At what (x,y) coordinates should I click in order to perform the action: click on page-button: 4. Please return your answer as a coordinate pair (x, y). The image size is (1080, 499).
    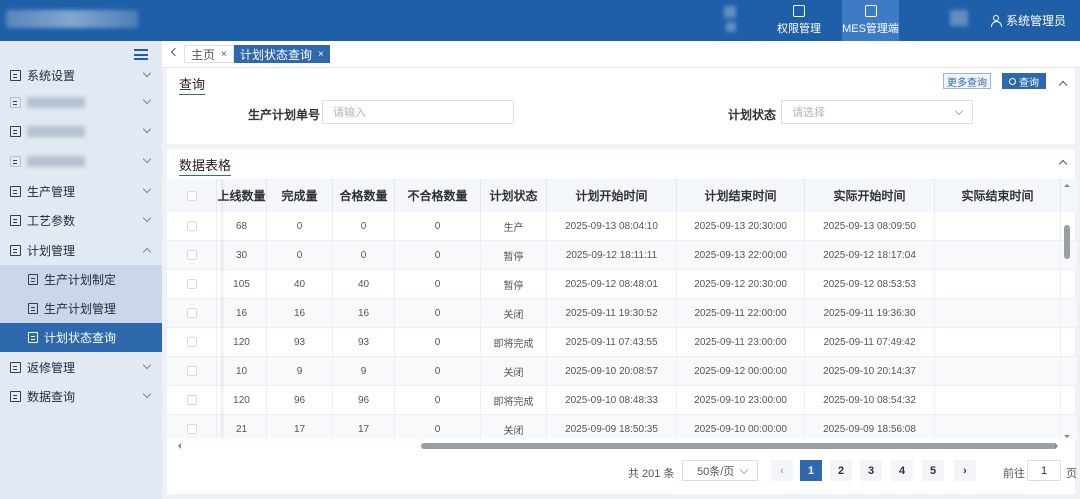
    Looking at the image, I should click on (902, 470).